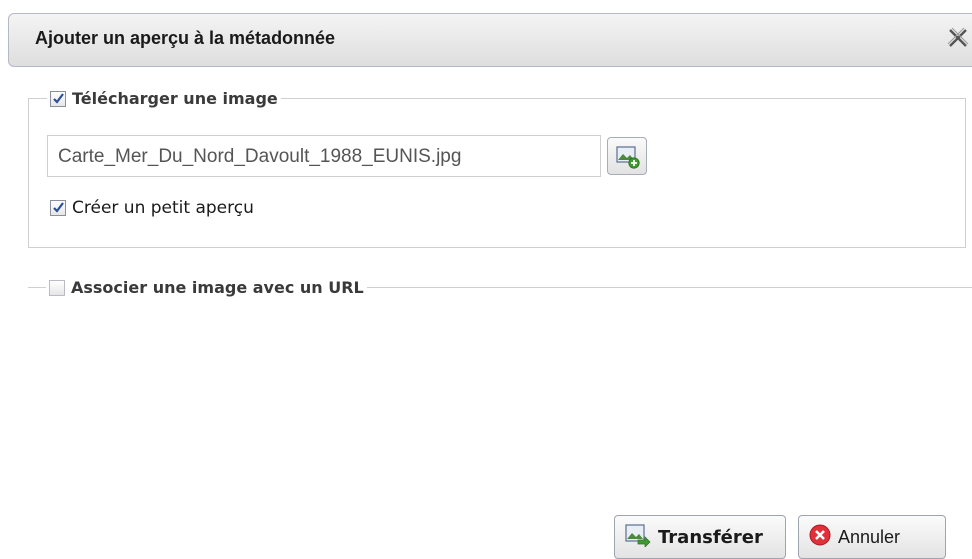  I want to click on close-icon, so click(958, 38).